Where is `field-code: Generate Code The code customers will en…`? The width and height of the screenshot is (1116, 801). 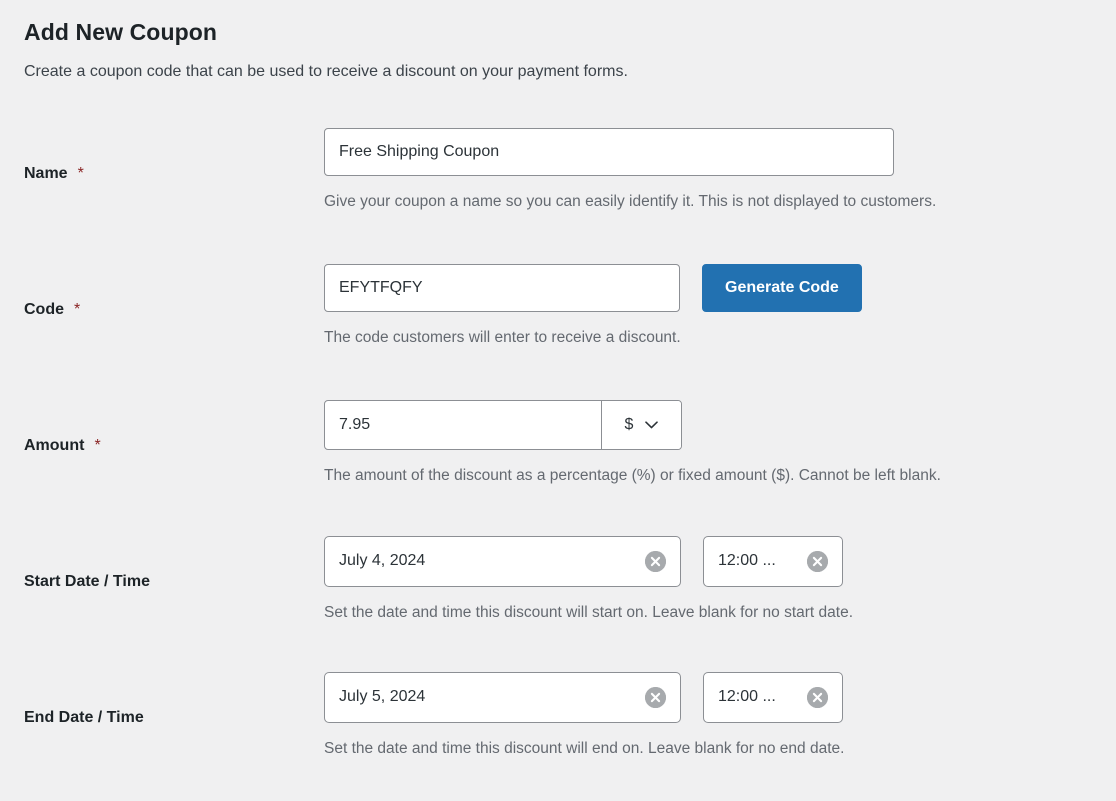
field-code: Generate Code The code customers will en… is located at coordinates (708, 302).